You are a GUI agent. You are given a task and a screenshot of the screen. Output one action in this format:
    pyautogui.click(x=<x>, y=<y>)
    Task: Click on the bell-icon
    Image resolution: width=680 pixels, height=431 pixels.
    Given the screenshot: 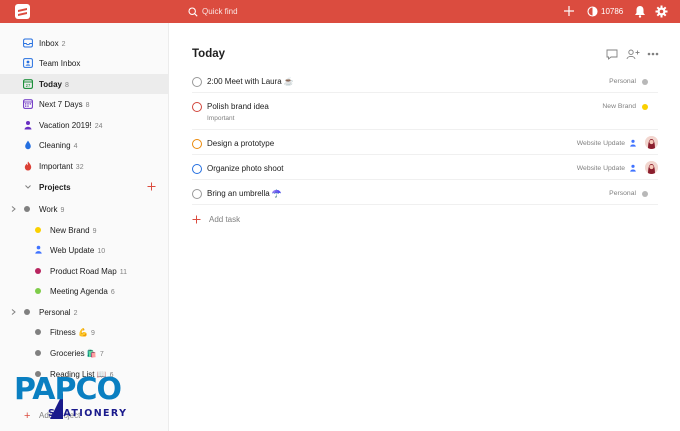 What is the action you would take?
    pyautogui.click(x=640, y=11)
    